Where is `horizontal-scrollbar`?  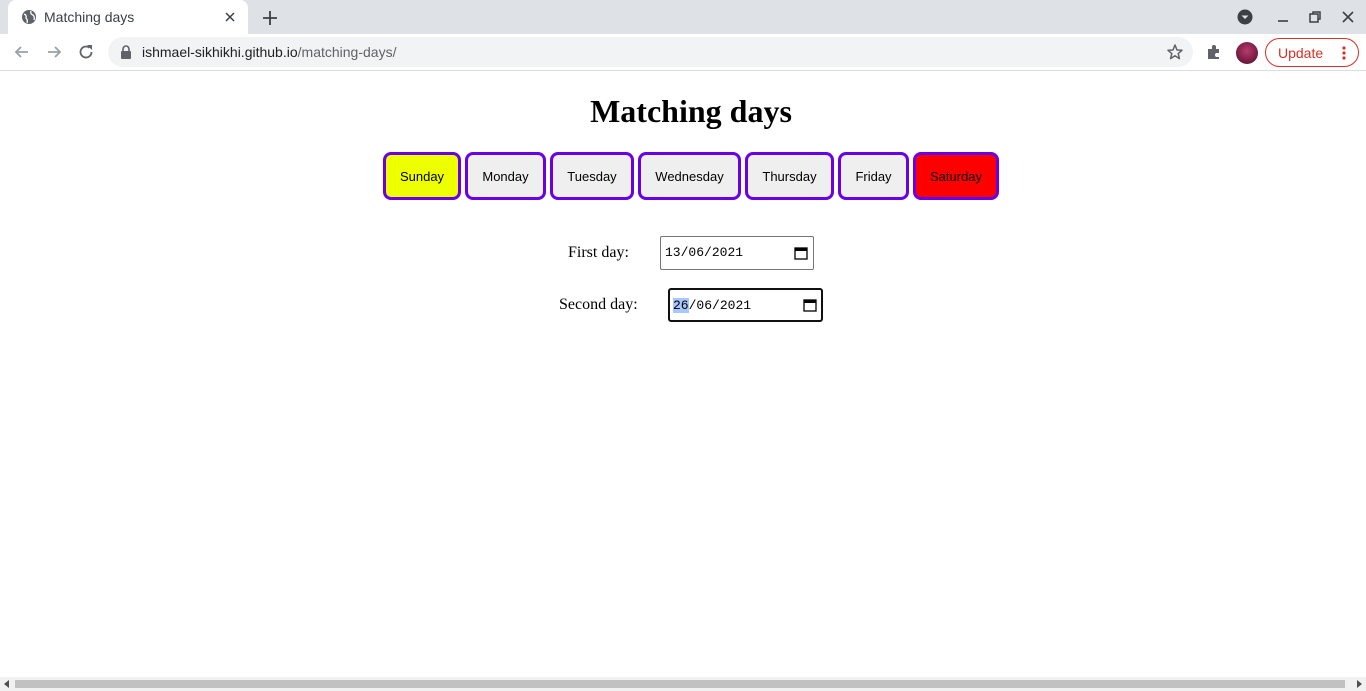 horizontal-scrollbar is located at coordinates (683, 684).